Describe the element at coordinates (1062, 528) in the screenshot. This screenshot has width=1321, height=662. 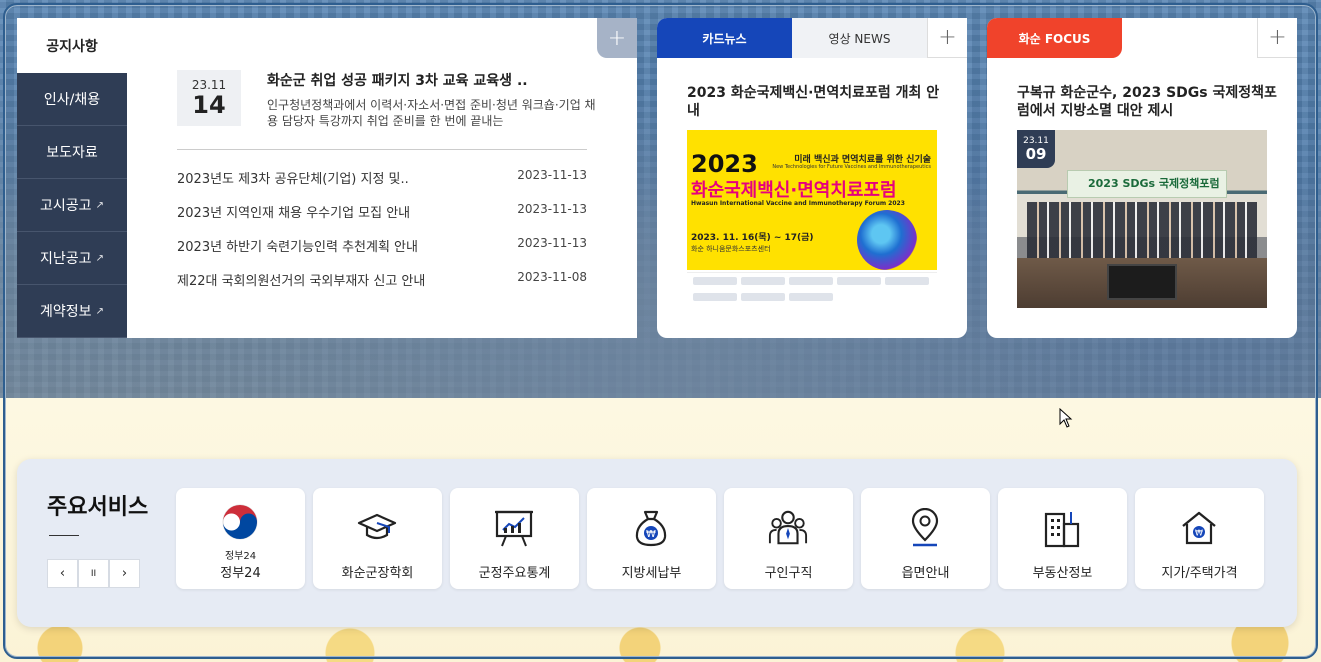
I see `building-icon` at that location.